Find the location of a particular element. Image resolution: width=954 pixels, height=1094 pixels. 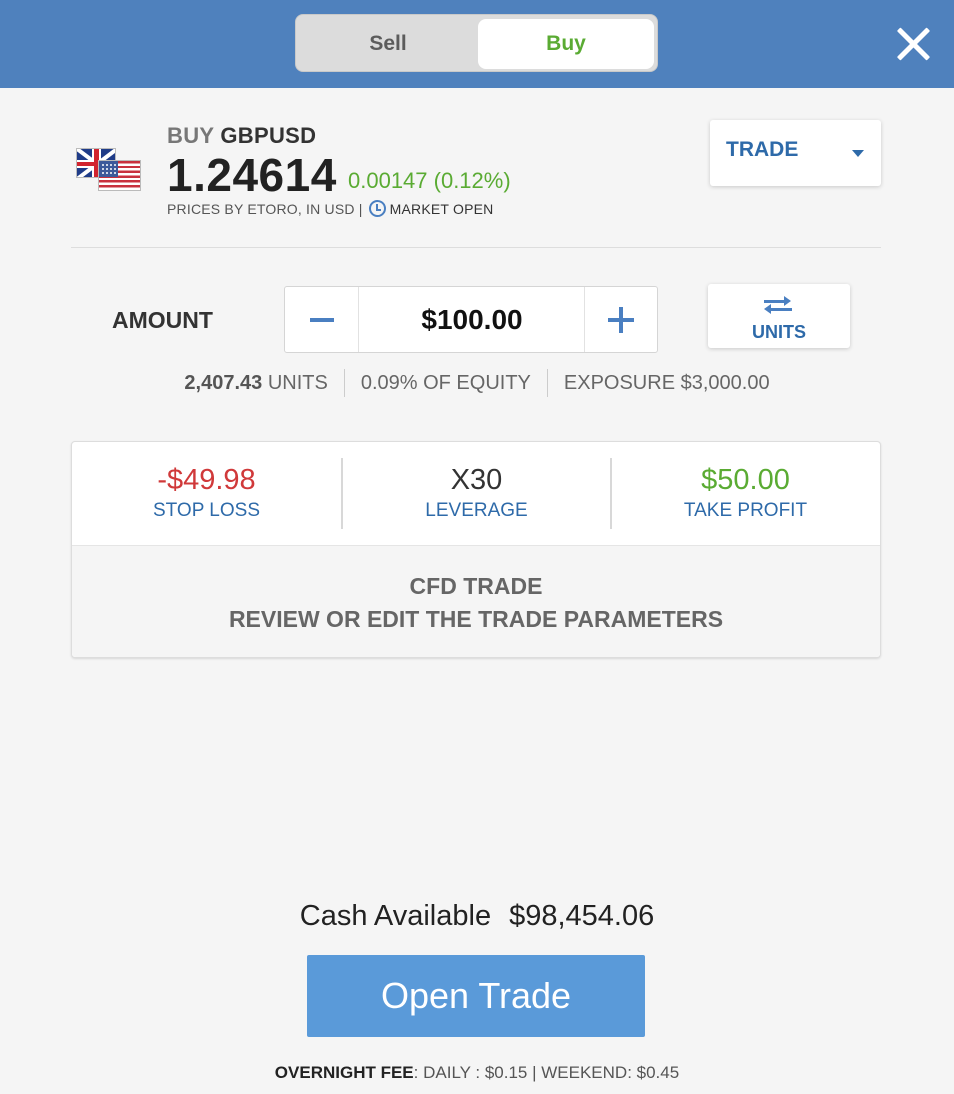

leverage-label: LEVERAGE is located at coordinates (476, 510).